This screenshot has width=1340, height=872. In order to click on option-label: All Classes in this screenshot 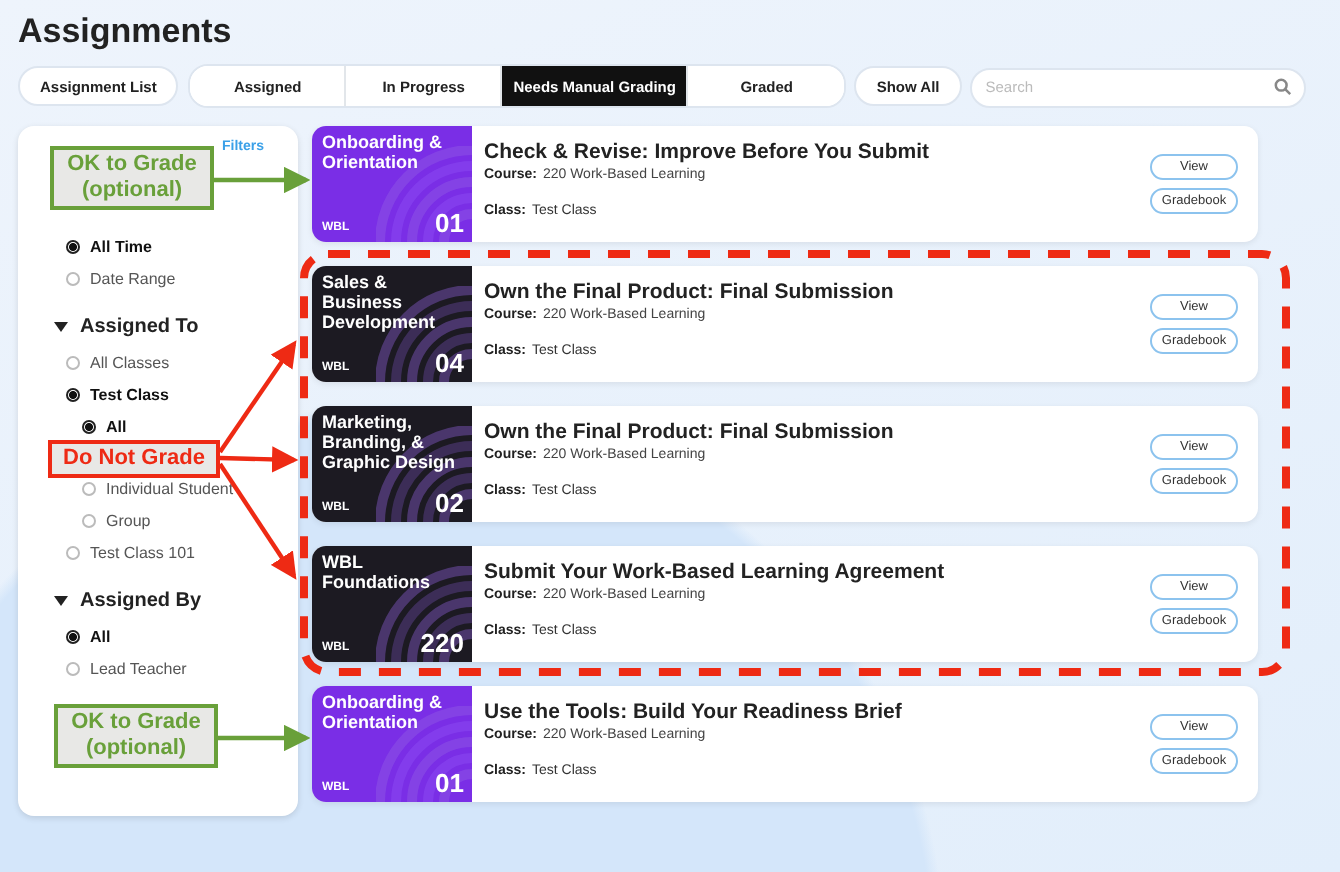, I will do `click(130, 362)`.